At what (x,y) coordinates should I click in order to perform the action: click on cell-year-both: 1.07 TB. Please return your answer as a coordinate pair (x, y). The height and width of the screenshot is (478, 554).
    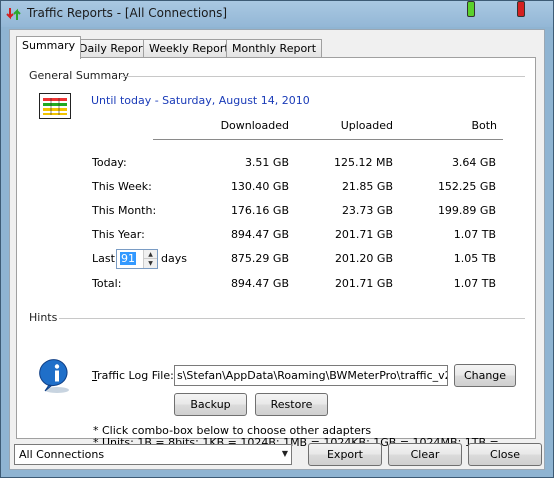
    Looking at the image, I should click on (474, 234).